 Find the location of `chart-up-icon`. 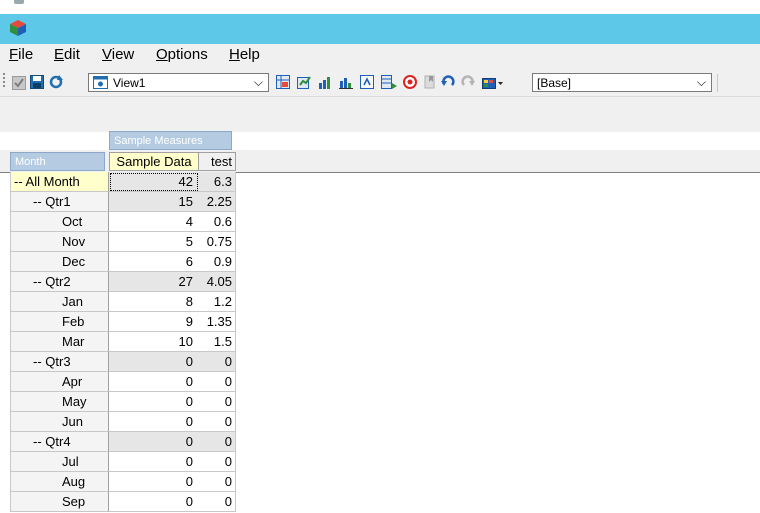

chart-up-icon is located at coordinates (325, 82).